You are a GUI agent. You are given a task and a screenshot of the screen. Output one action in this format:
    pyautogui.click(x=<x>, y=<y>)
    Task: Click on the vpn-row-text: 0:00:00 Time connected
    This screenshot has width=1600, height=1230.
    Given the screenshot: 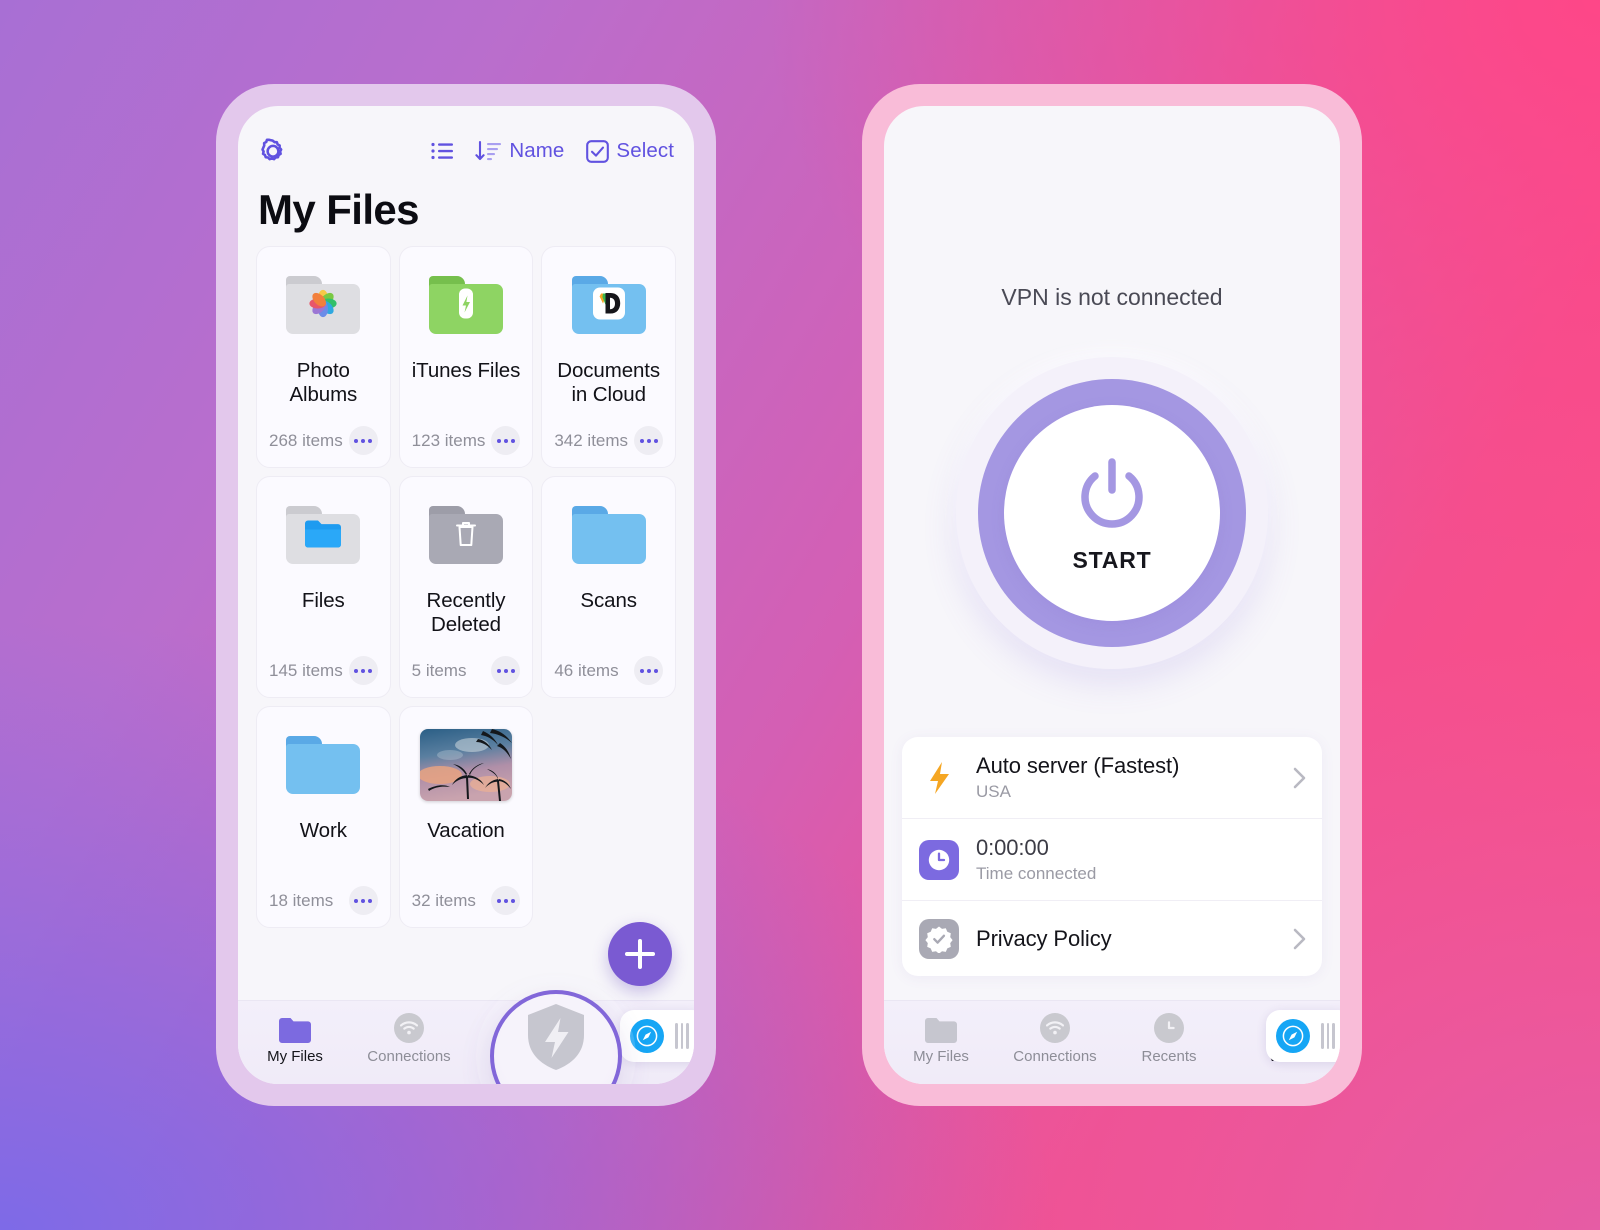 What is the action you would take?
    pyautogui.click(x=1141, y=859)
    